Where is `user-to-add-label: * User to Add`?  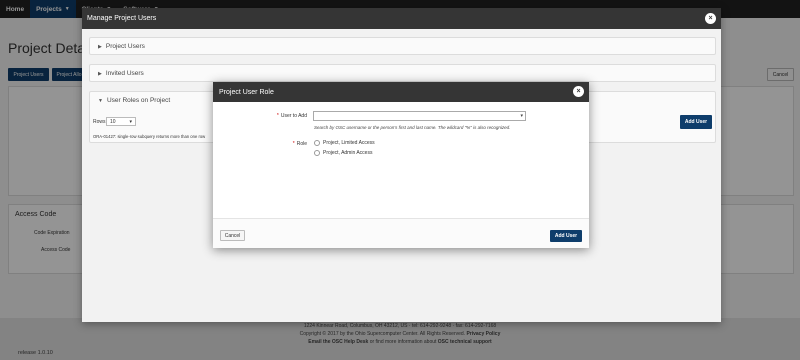
user-to-add-label: * User to Add is located at coordinates (280, 116).